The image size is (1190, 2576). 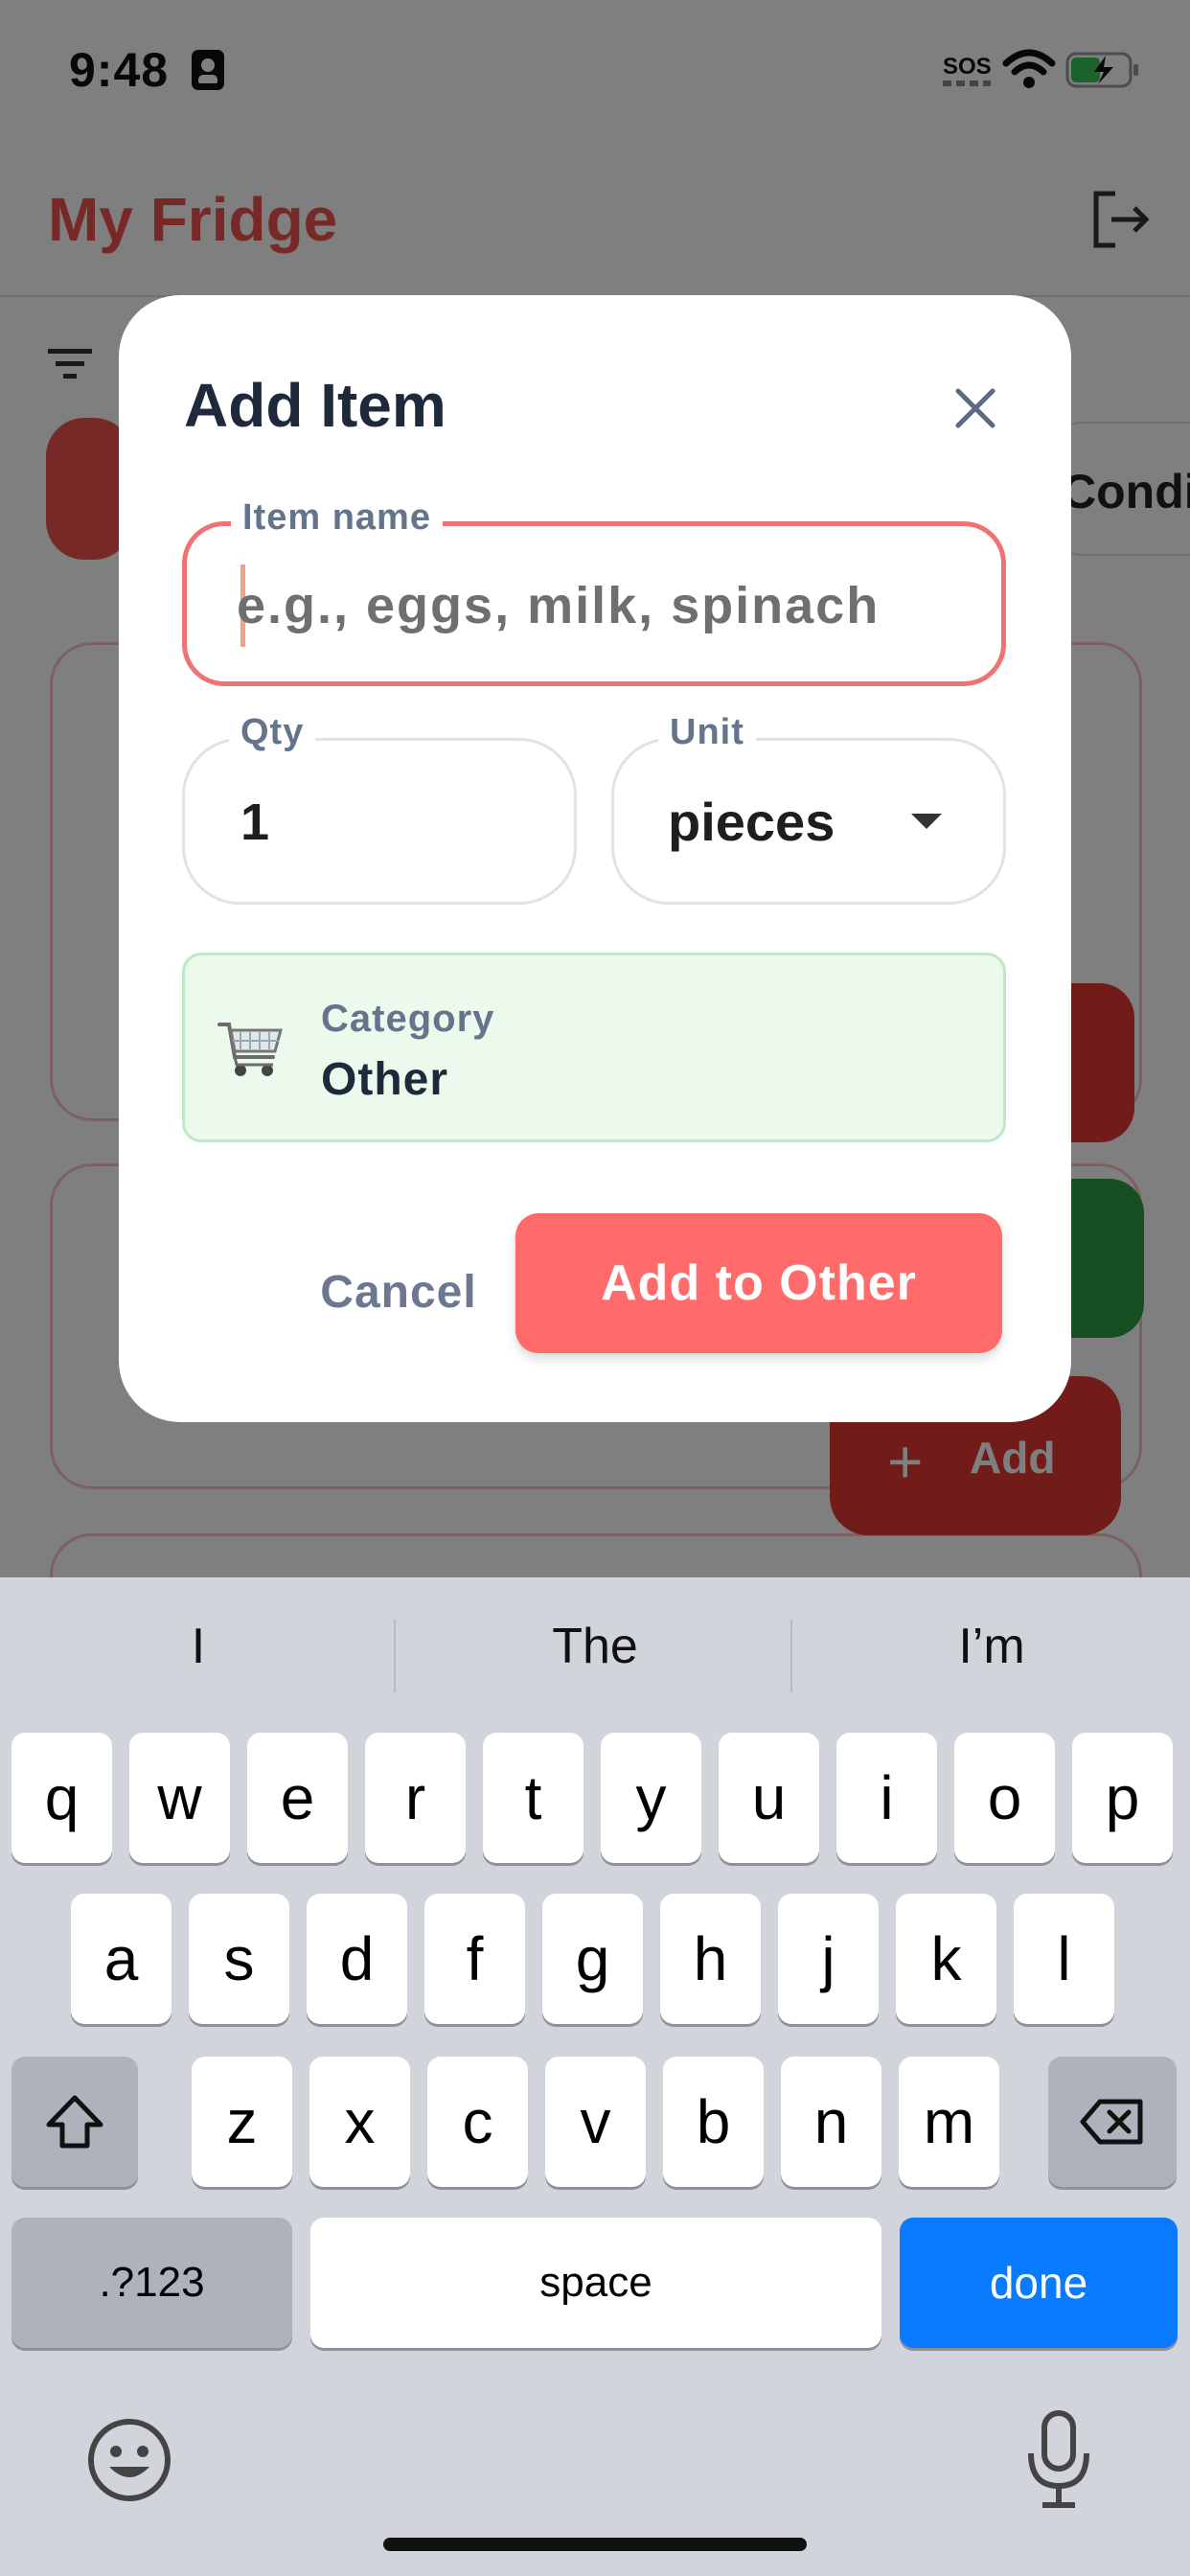 What do you see at coordinates (595, 2283) in the screenshot?
I see `space-key: space` at bounding box center [595, 2283].